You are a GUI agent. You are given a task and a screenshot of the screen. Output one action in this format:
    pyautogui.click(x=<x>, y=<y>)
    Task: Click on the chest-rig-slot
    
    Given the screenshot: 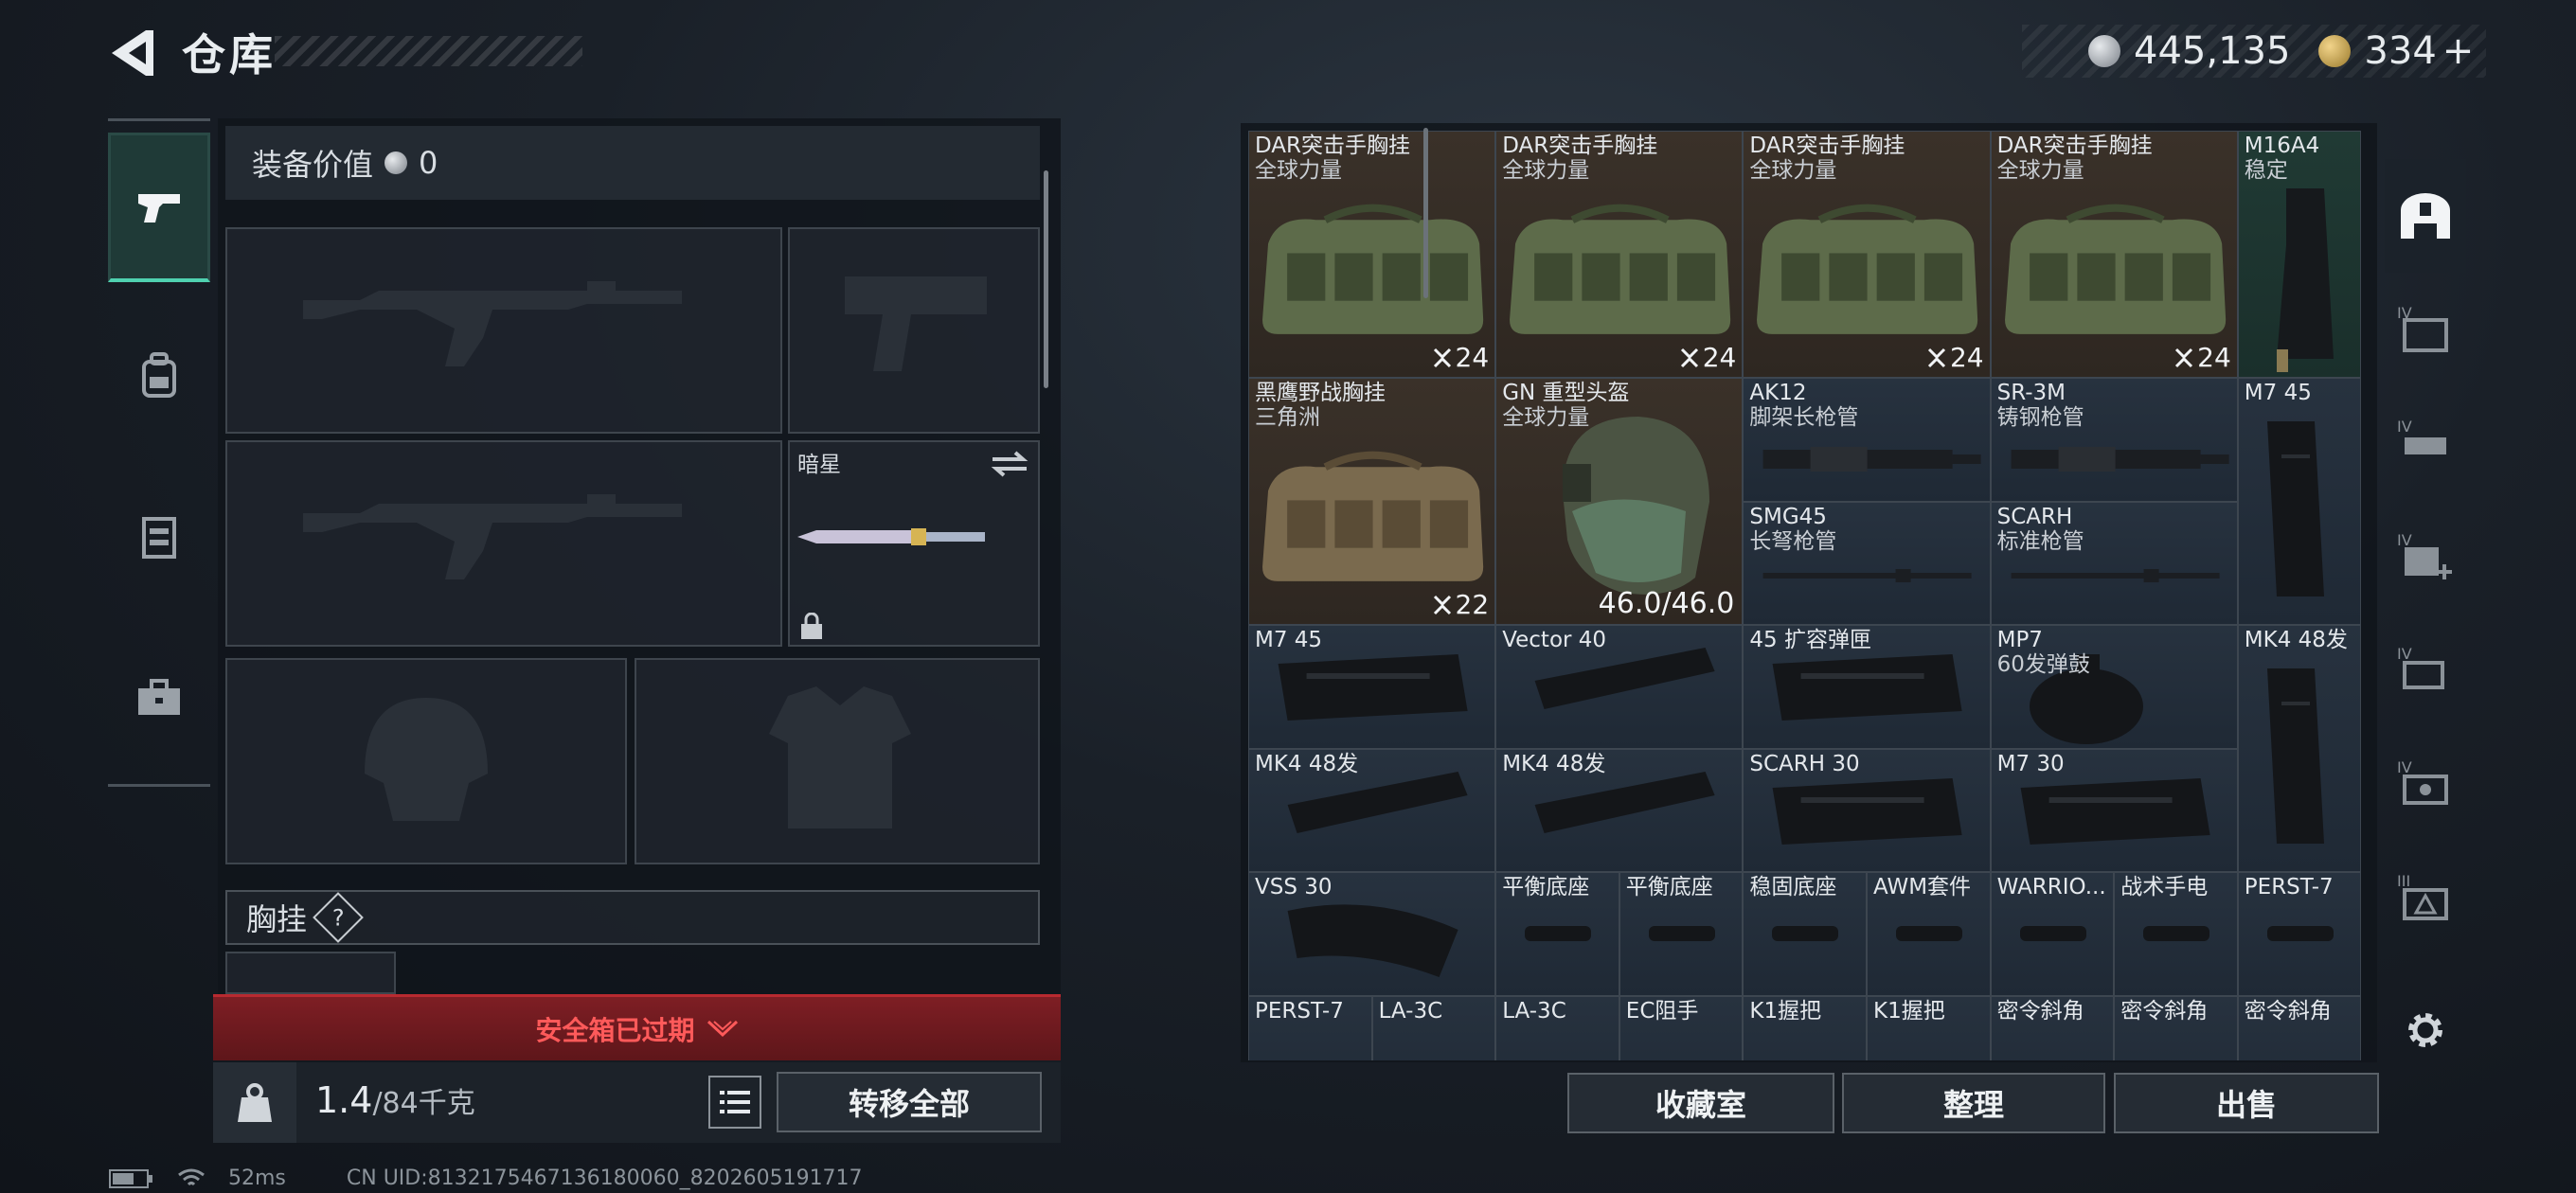 What is the action you would take?
    pyautogui.click(x=310, y=973)
    